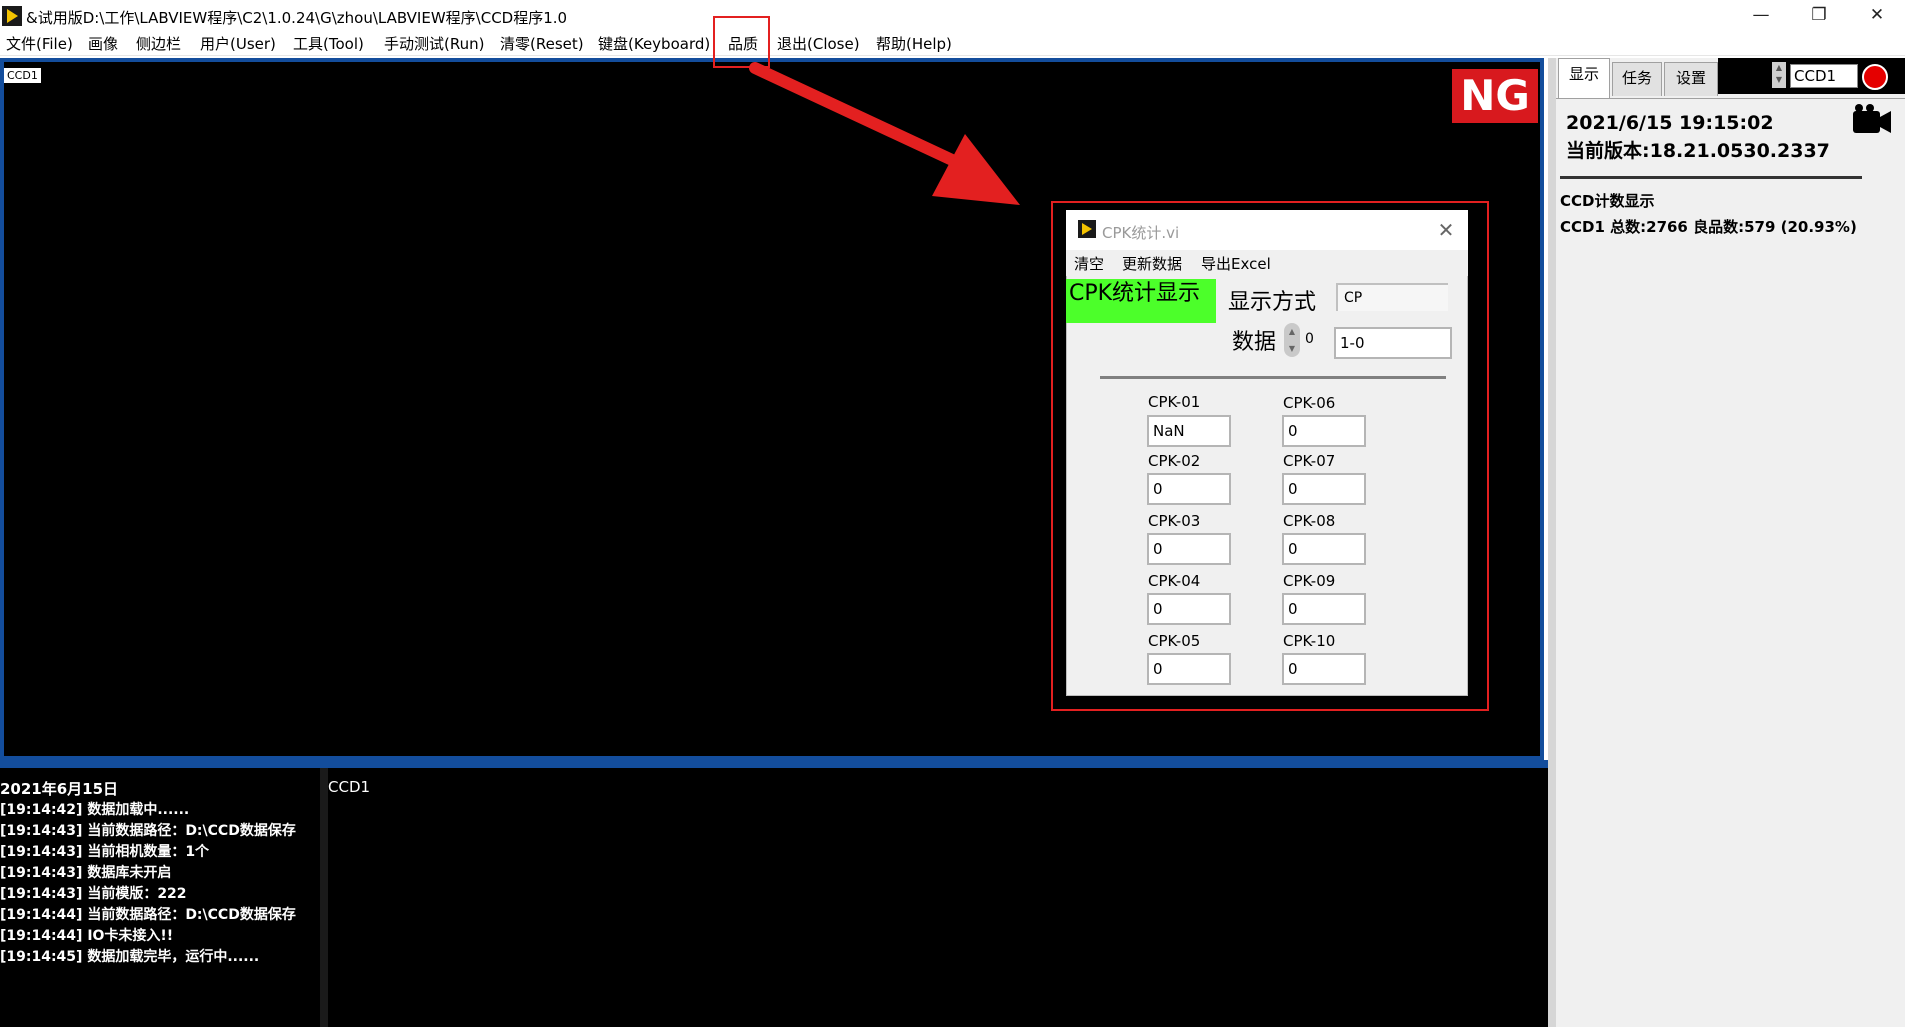 The image size is (1905, 1027). I want to click on restore-button: ❐, so click(1819, 16).